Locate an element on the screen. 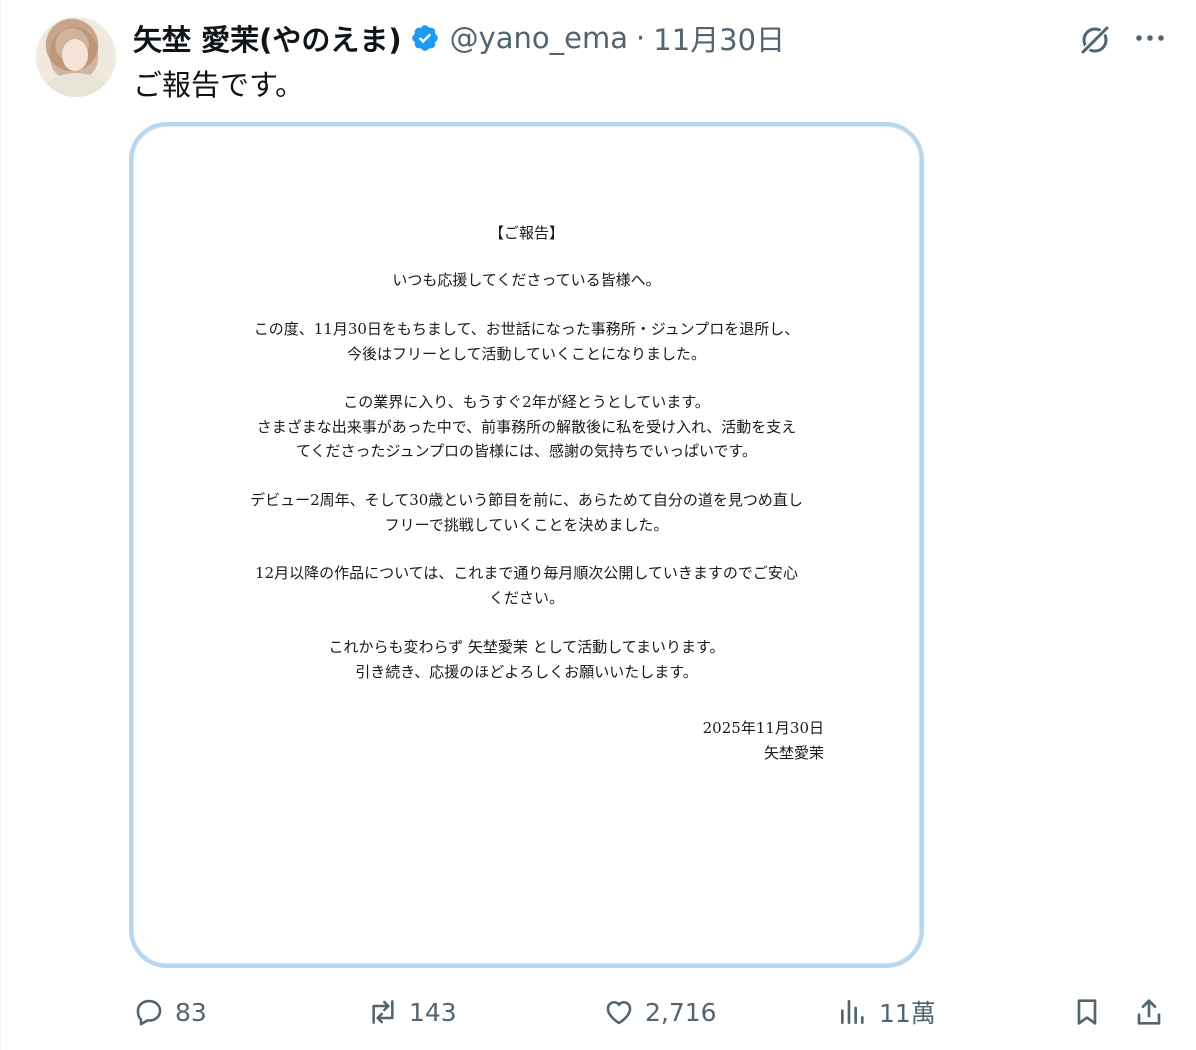 The height and width of the screenshot is (1050, 1196). views-count: 11萬 is located at coordinates (907, 1013).